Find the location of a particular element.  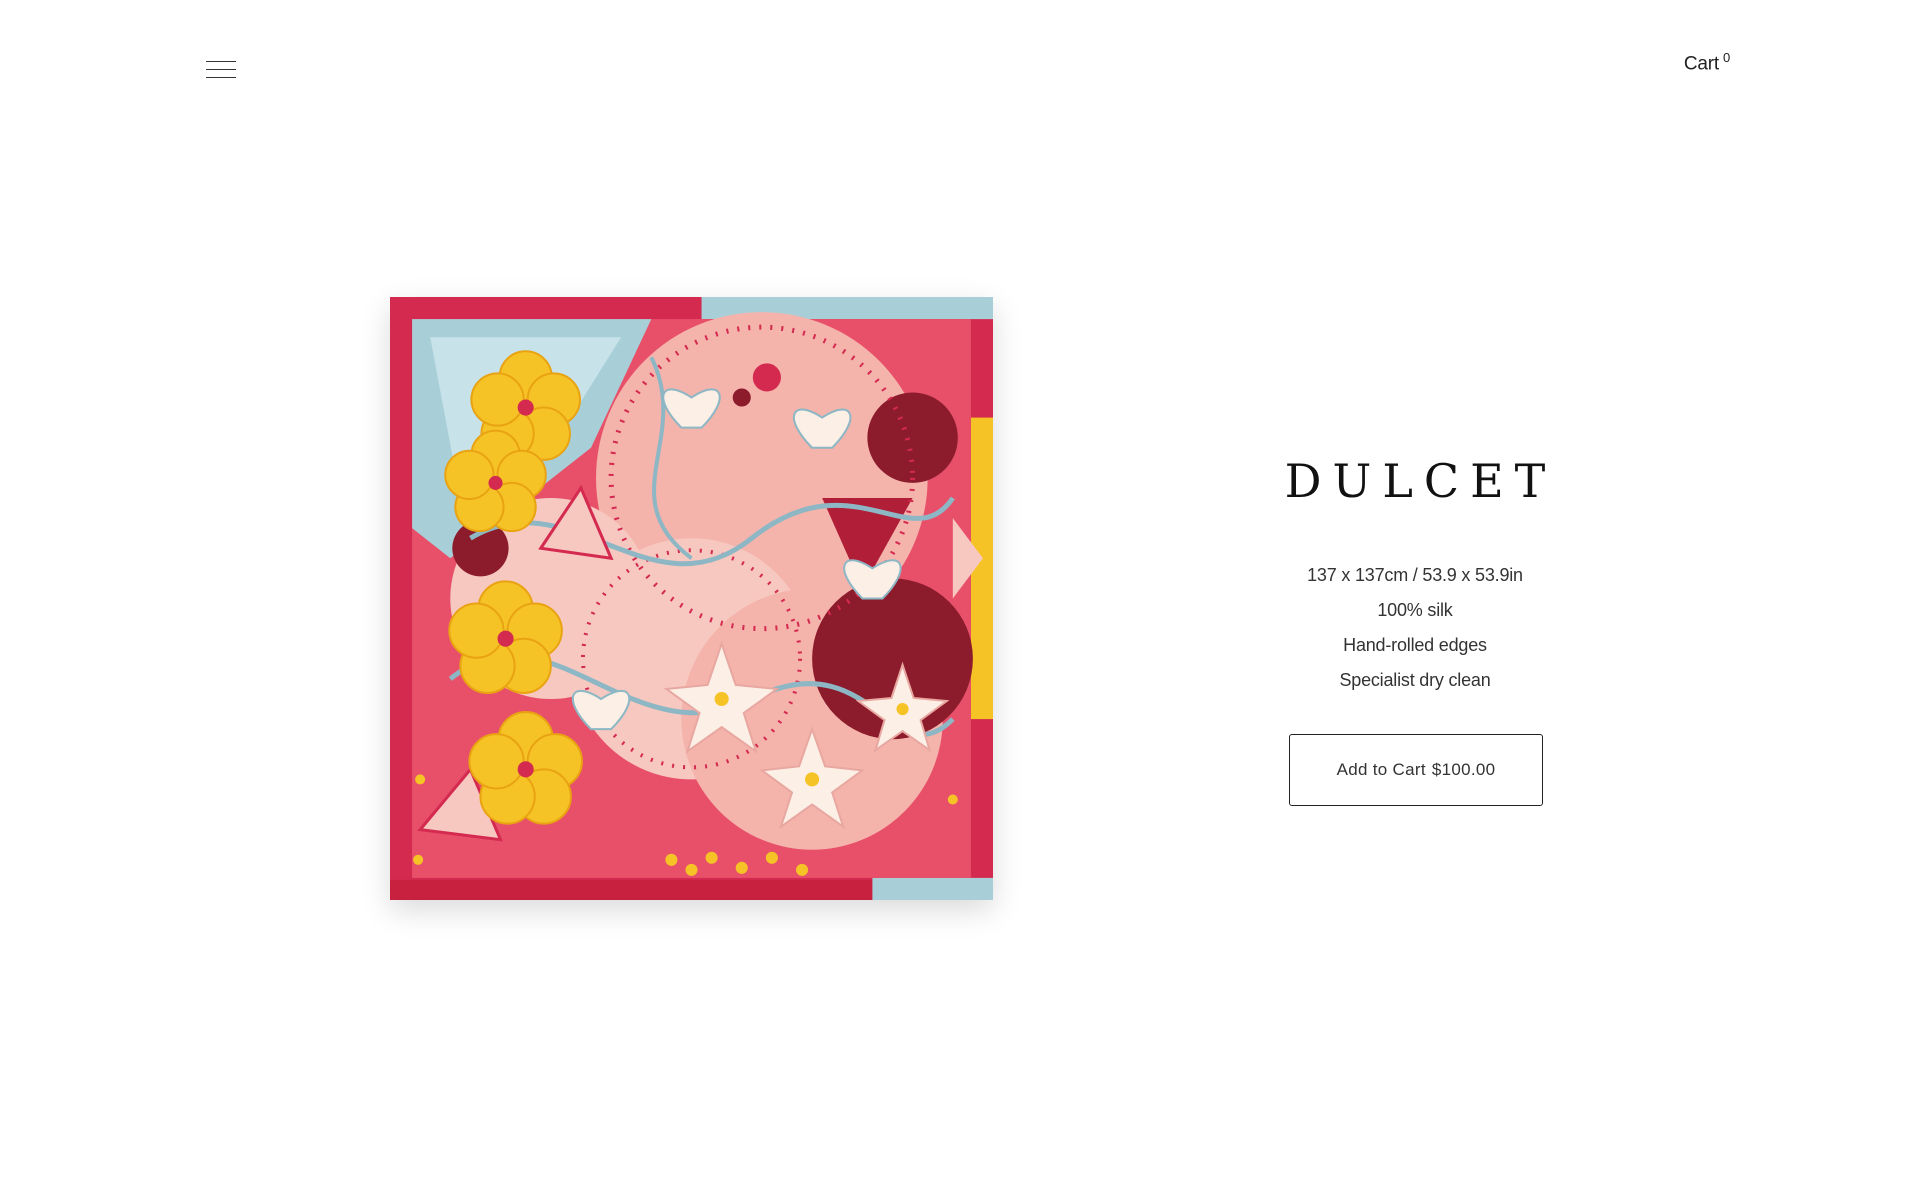

add-to-cart-label: Add to Cart is located at coordinates (1381, 769).